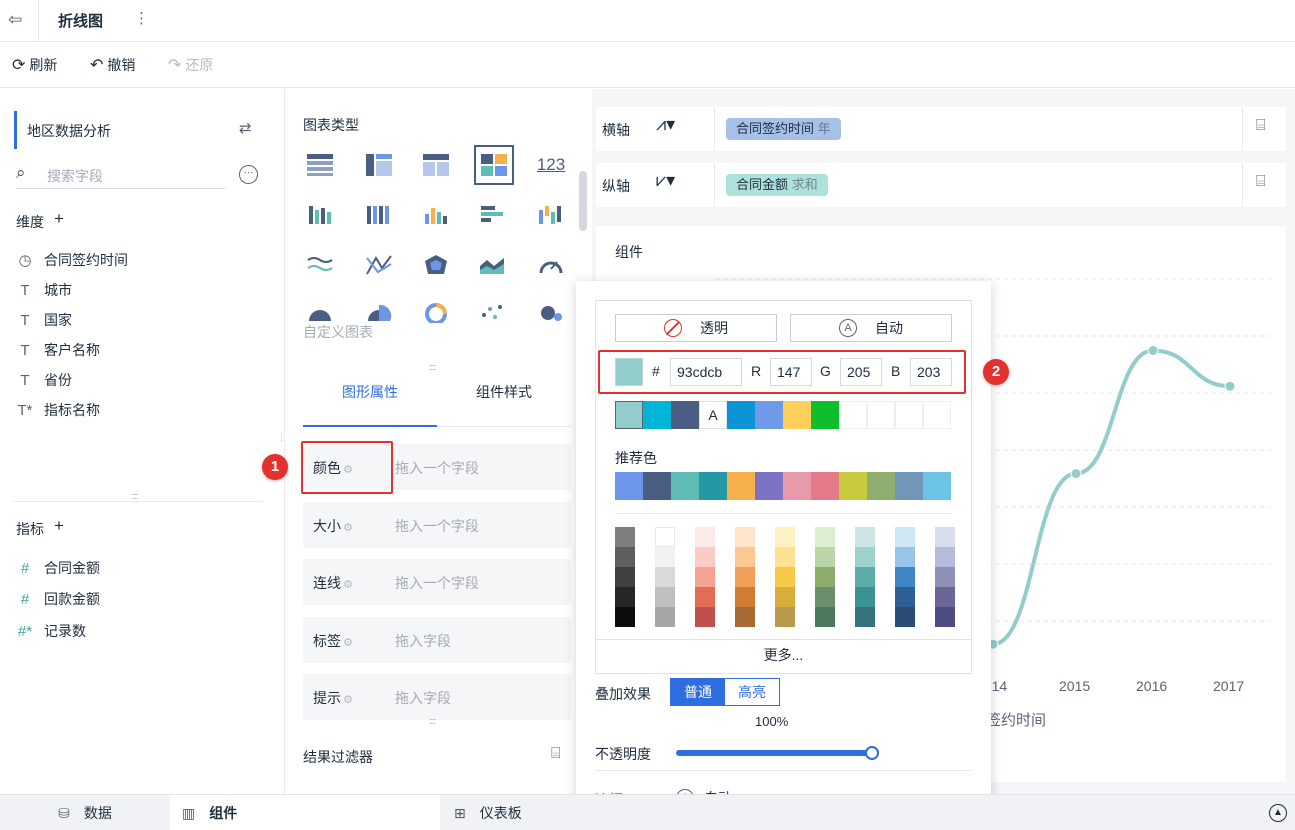  I want to click on resize-handle-icon: ::::, so click(134, 496).